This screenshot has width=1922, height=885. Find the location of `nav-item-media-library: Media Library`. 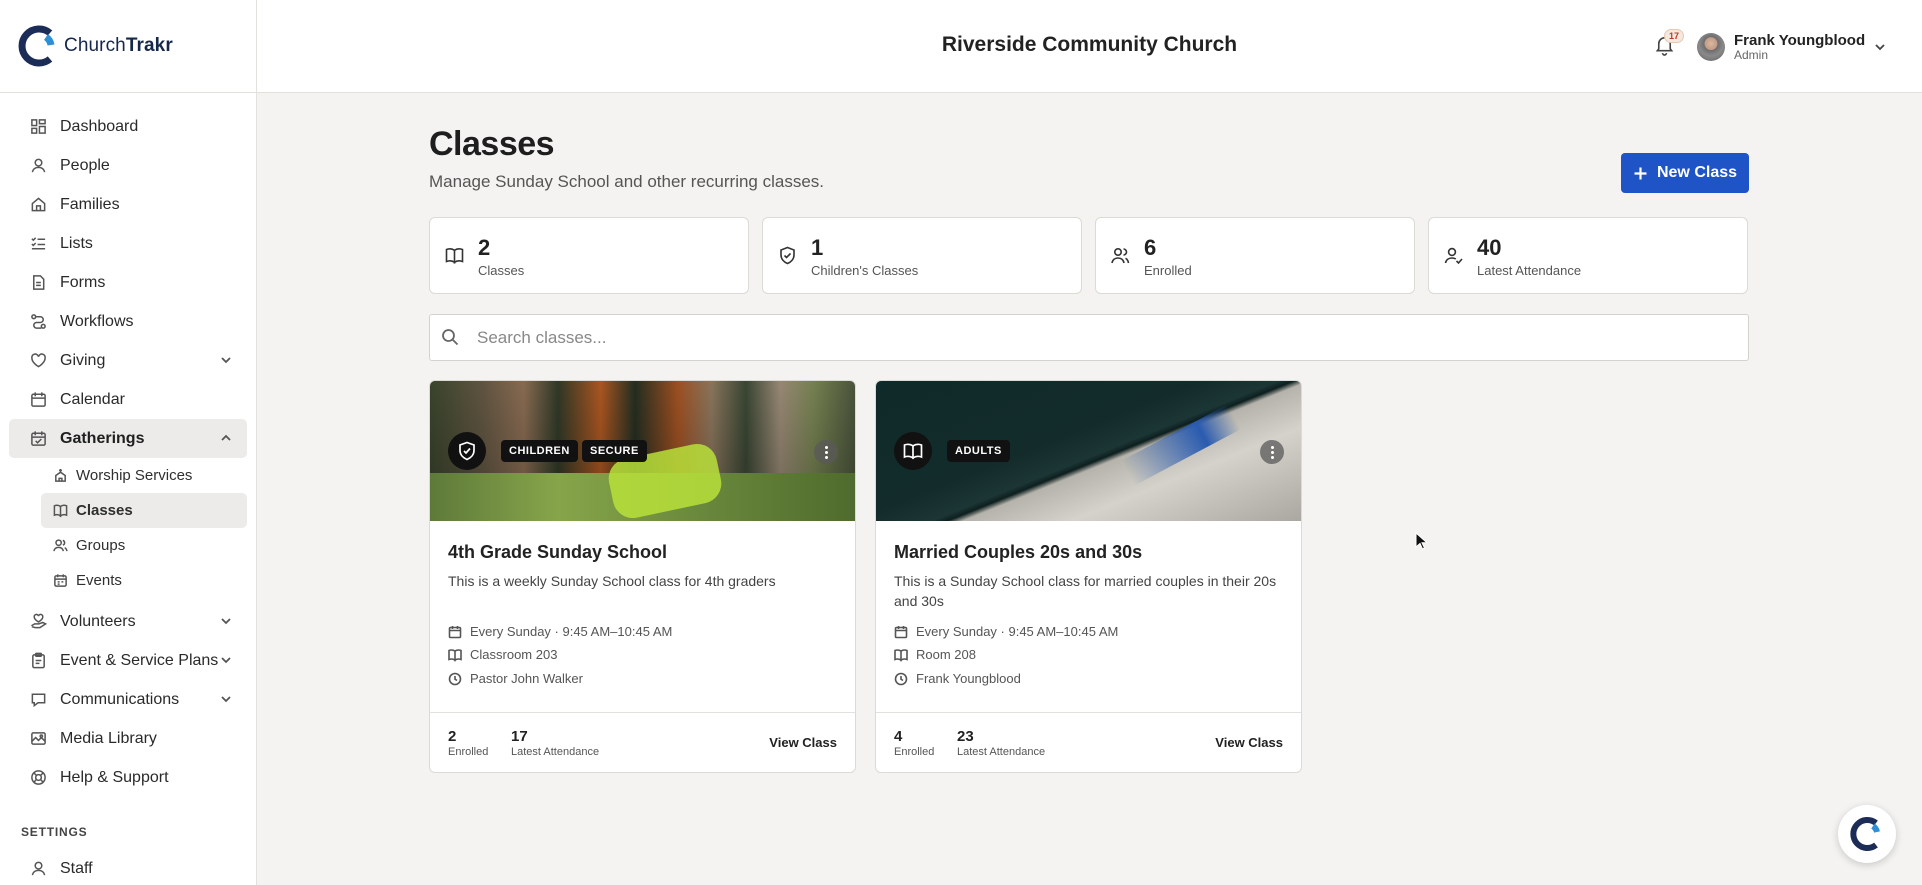

nav-item-media-library: Media Library is located at coordinates (128, 738).